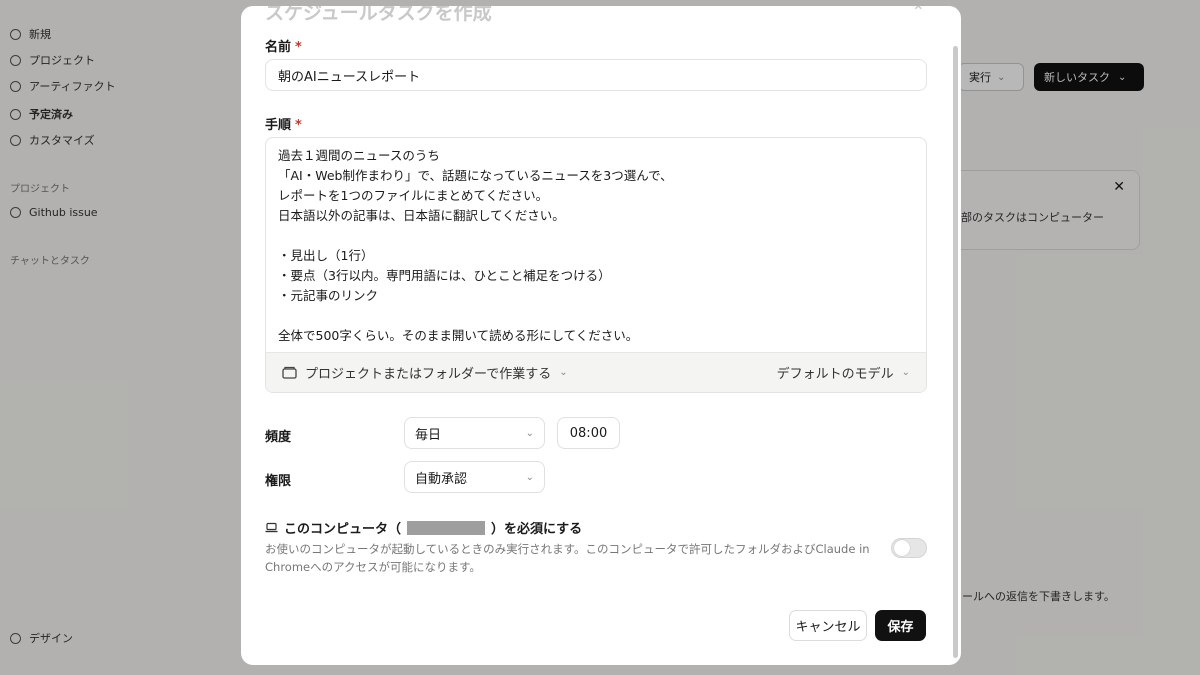 This screenshot has width=1200, height=675. I want to click on permission-label: 権限, so click(278, 481).